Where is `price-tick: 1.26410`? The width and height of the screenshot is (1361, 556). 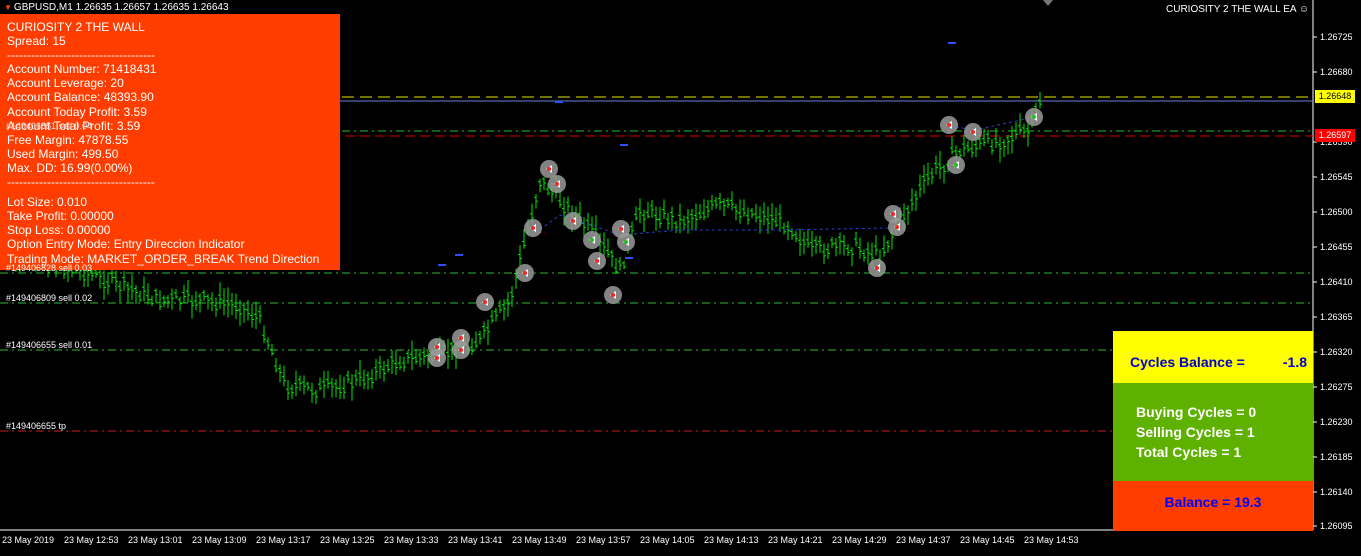 price-tick: 1.26410 is located at coordinates (1336, 282).